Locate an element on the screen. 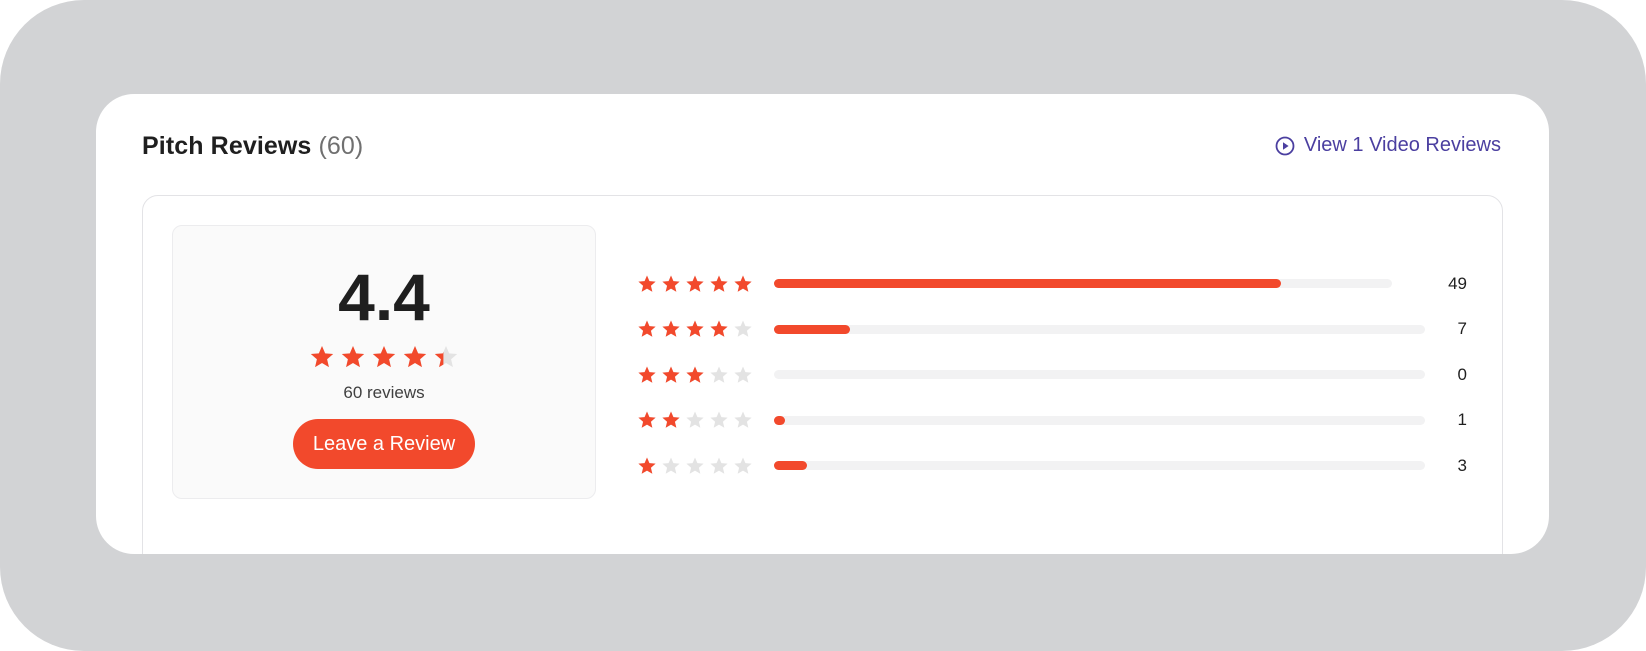 Image resolution: width=1646 pixels, height=651 pixels. rating-summary: 4.4 60 reviews Leave a Review is located at coordinates (384, 362).